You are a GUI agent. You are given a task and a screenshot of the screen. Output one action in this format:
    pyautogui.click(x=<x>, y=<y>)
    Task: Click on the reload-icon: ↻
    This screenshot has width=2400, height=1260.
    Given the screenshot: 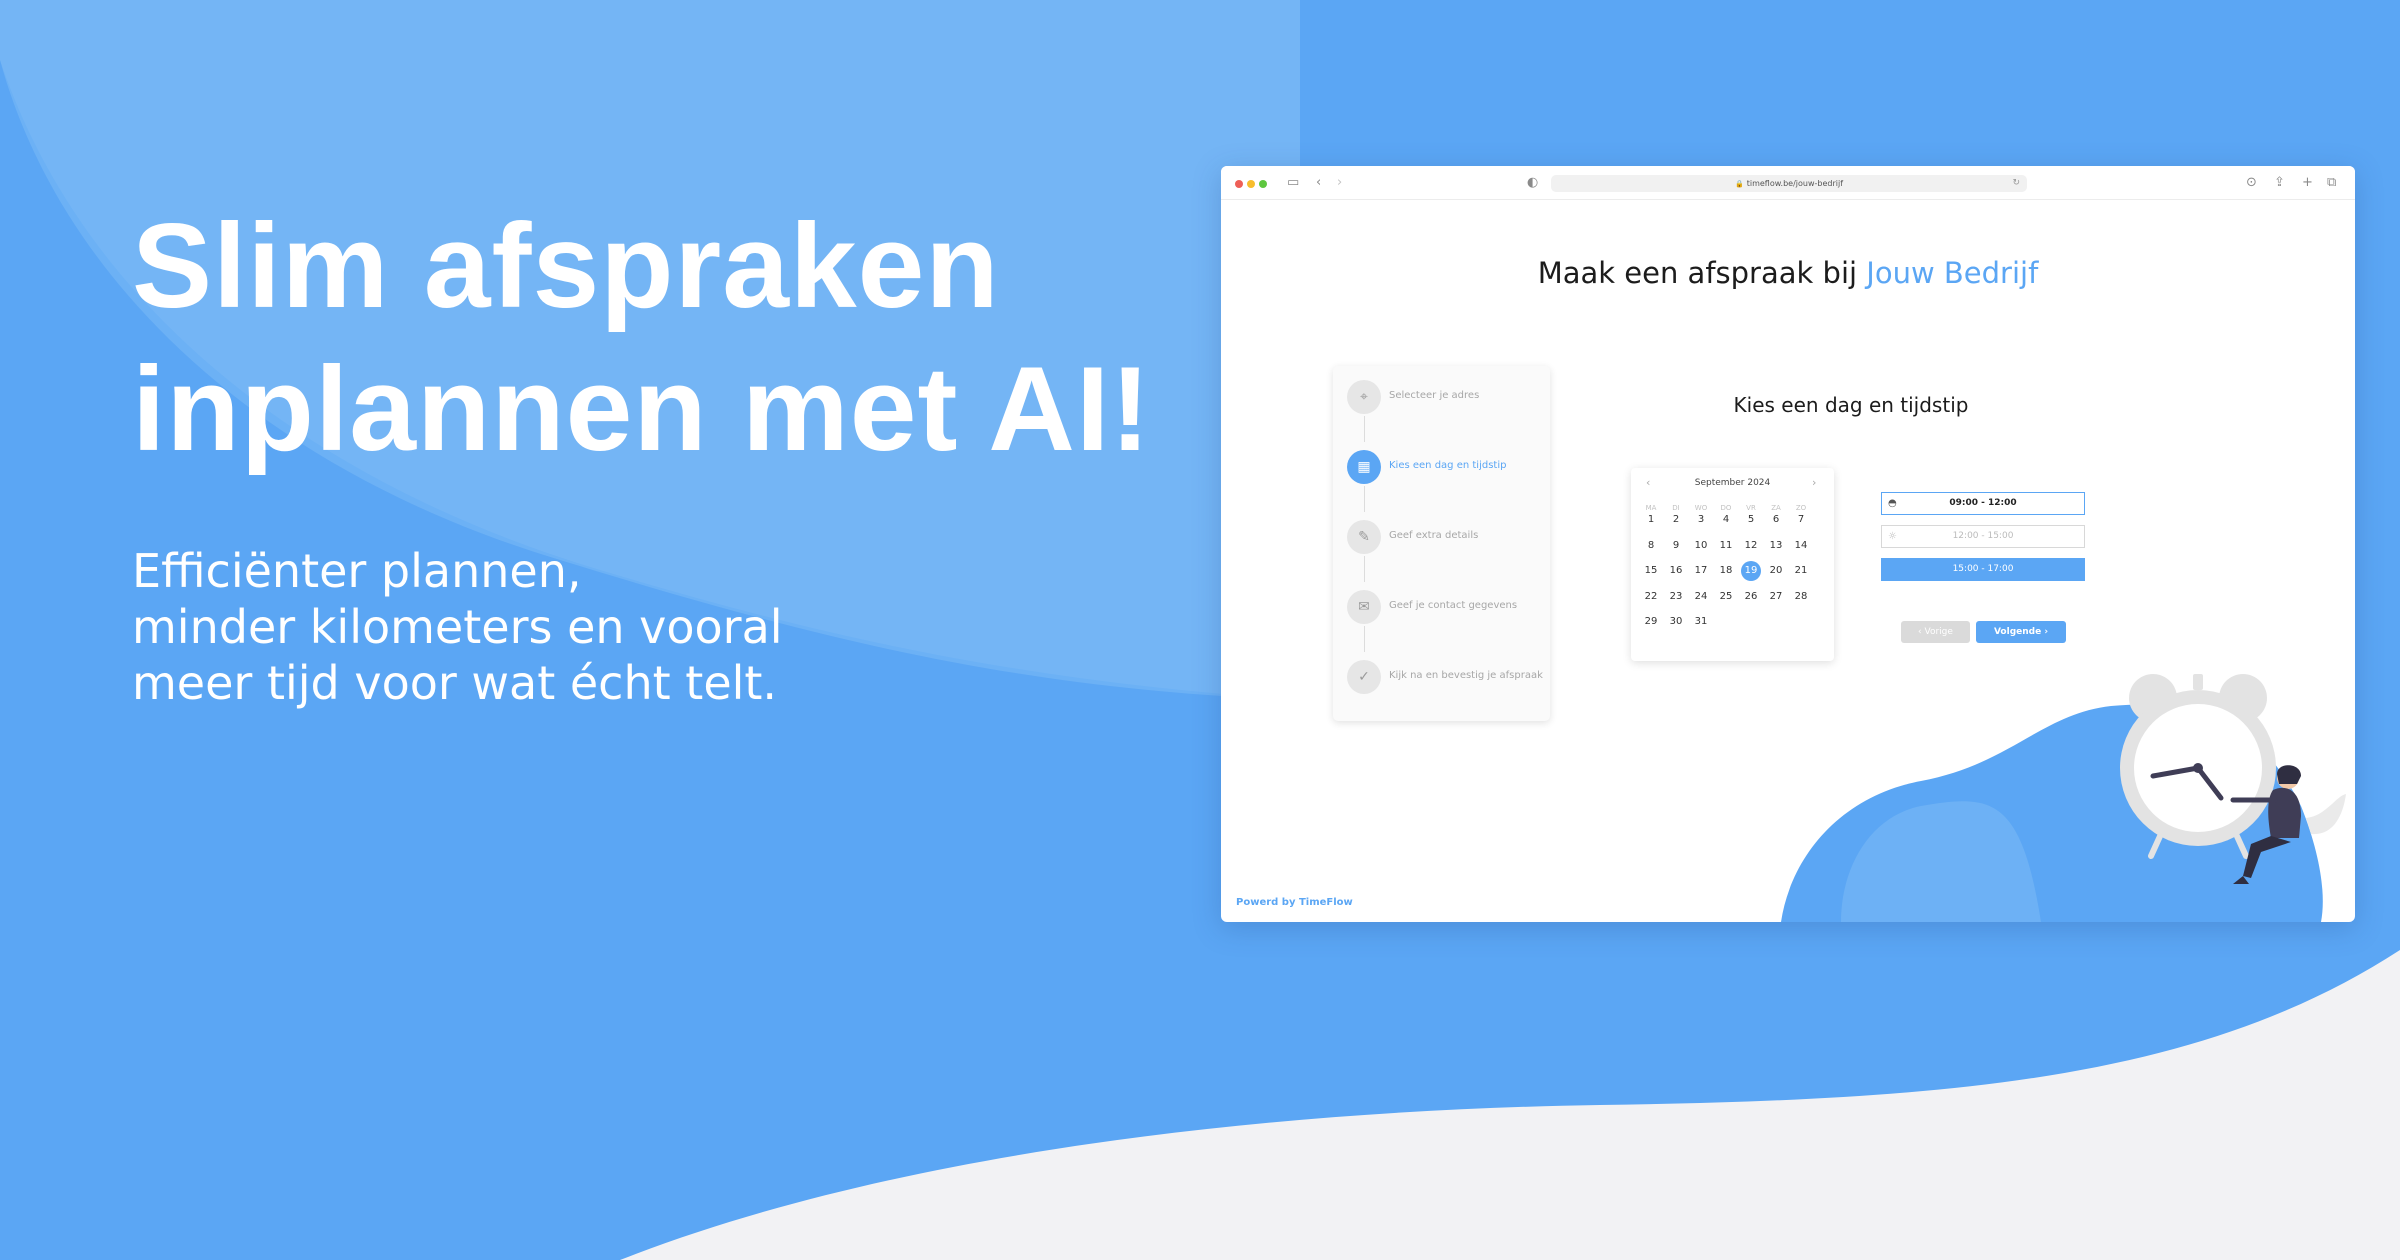 What is the action you would take?
    pyautogui.click(x=2016, y=183)
    